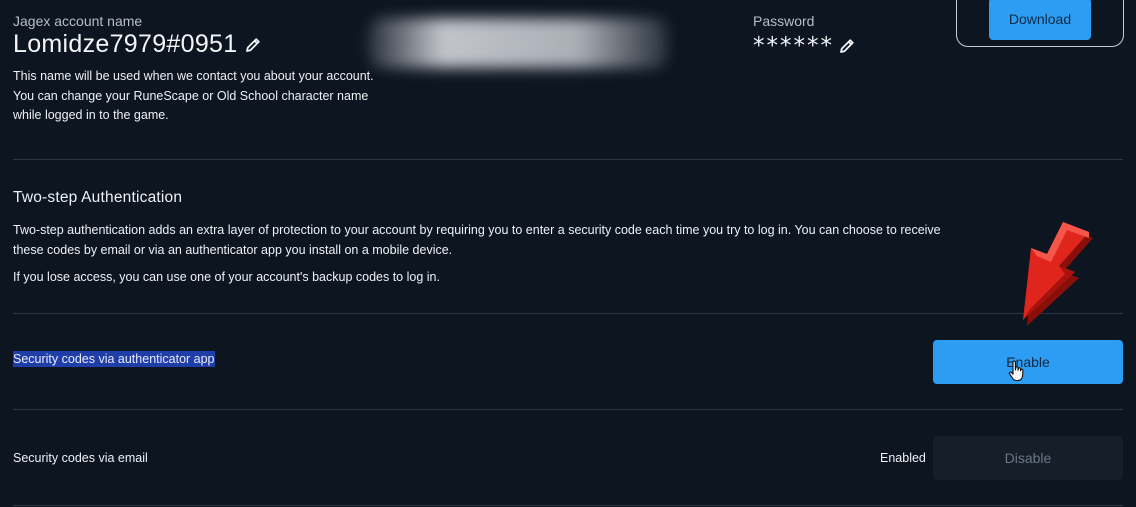  Describe the element at coordinates (1040, 20) in the screenshot. I see `download-button: Download` at that location.